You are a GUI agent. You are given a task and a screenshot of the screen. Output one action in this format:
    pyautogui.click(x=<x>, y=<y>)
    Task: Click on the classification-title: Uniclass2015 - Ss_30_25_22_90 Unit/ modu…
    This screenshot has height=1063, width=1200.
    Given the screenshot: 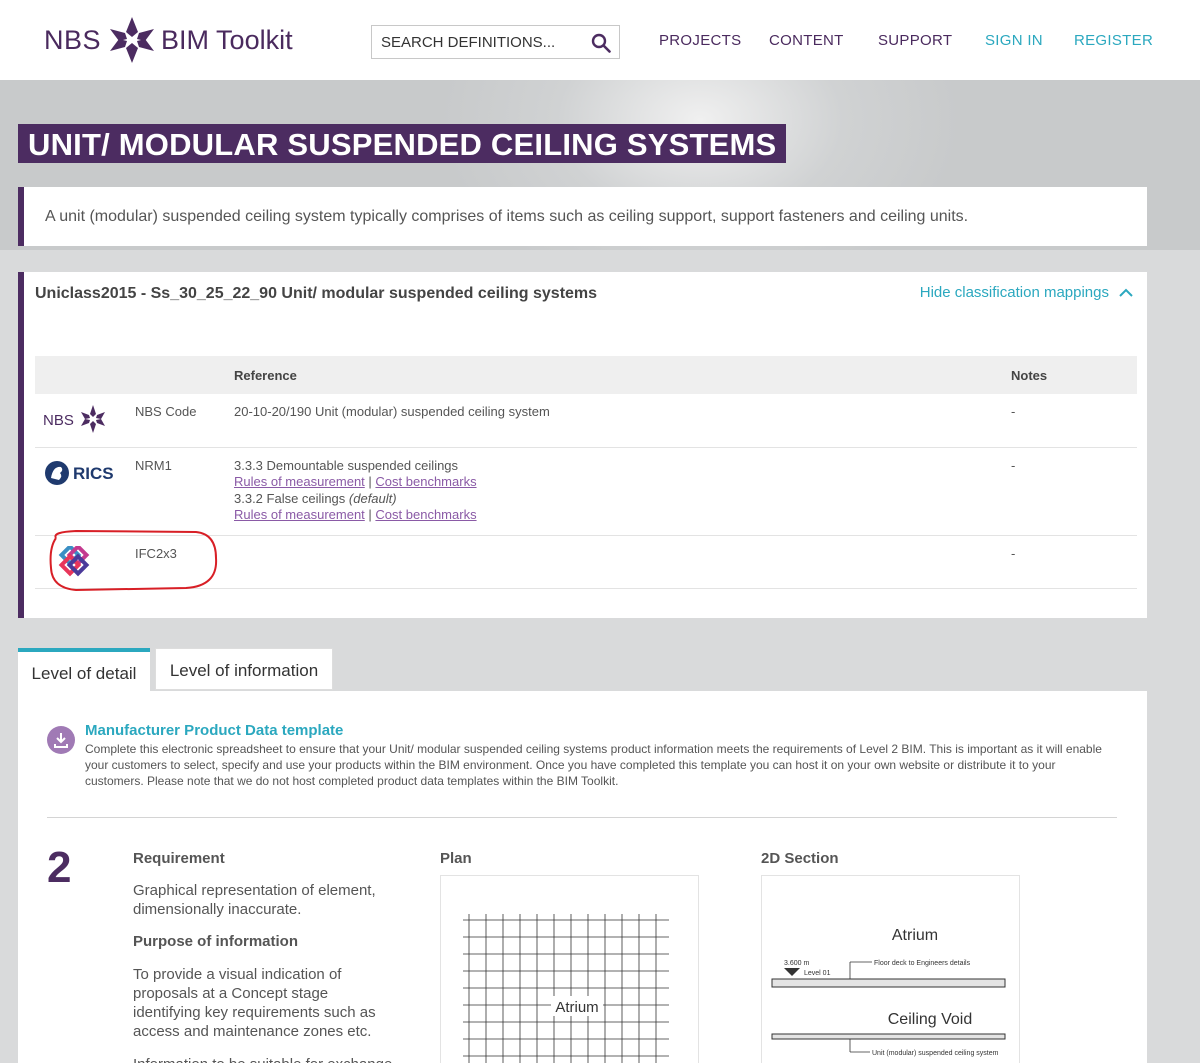 What is the action you would take?
    pyautogui.click(x=316, y=293)
    